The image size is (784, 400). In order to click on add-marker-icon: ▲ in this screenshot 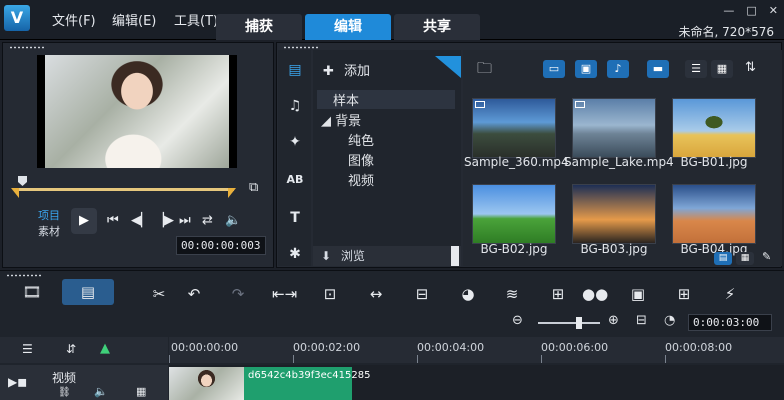, I will do `click(105, 348)`.